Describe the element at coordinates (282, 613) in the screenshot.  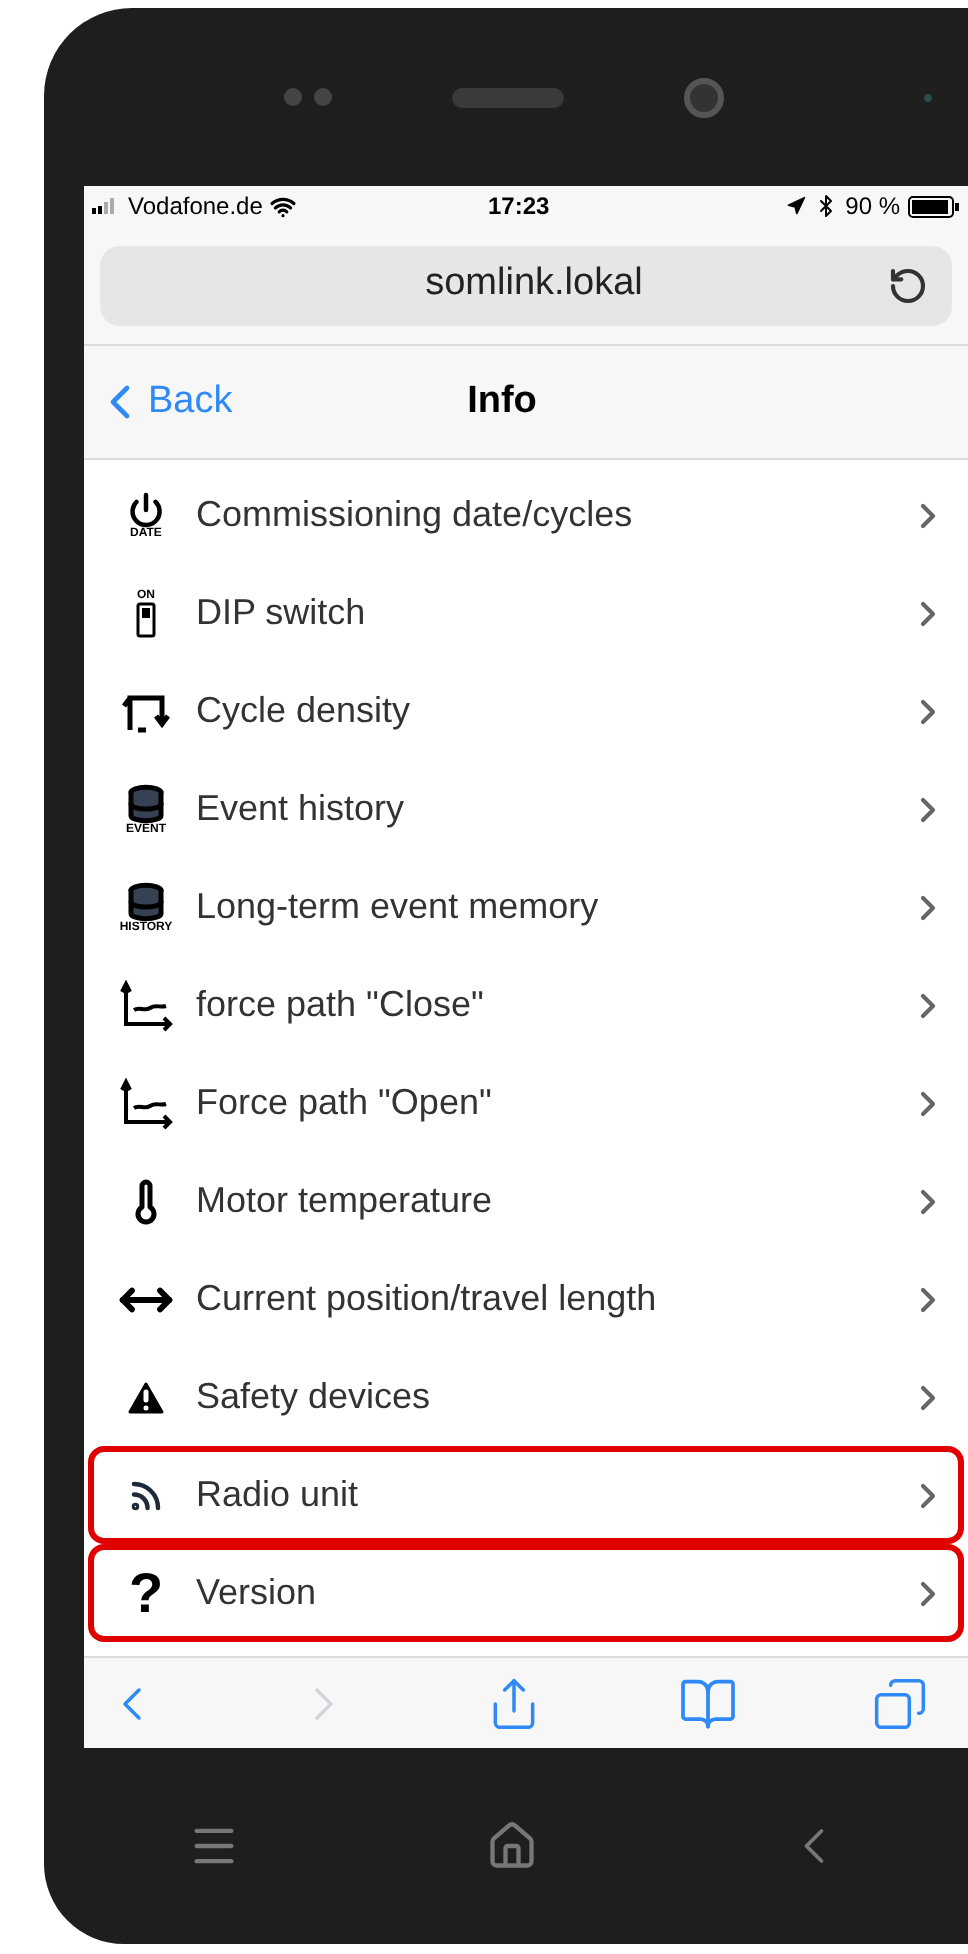
I see `menu-item-label: DIP switch` at that location.